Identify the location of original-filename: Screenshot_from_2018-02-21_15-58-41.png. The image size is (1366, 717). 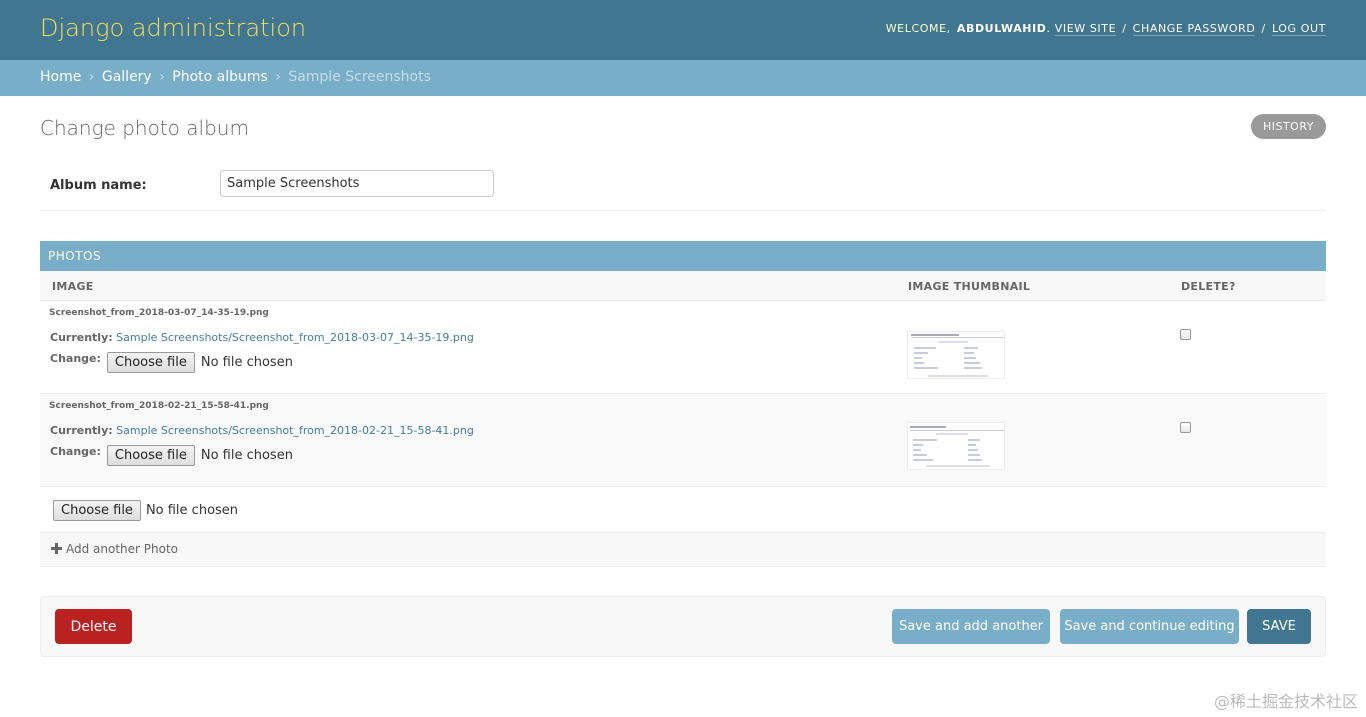
(159, 406).